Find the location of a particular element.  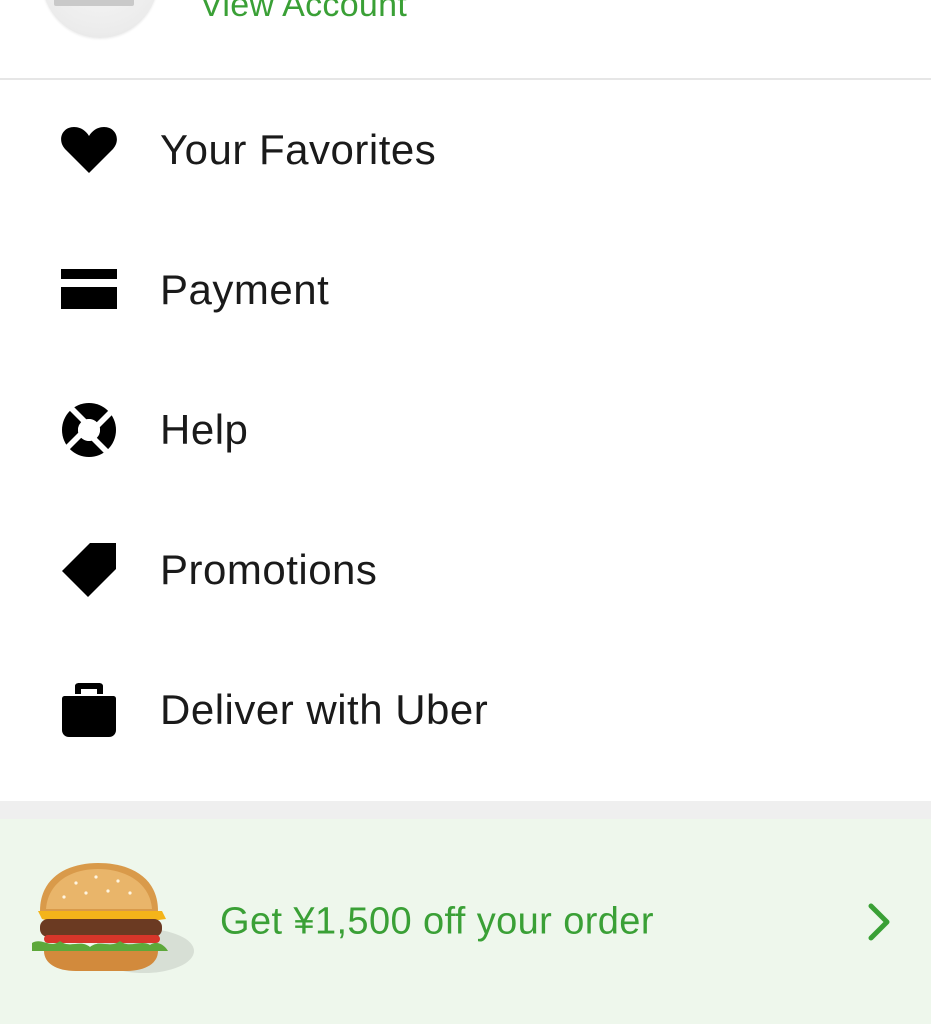

menu-item-label: Help is located at coordinates (204, 429).